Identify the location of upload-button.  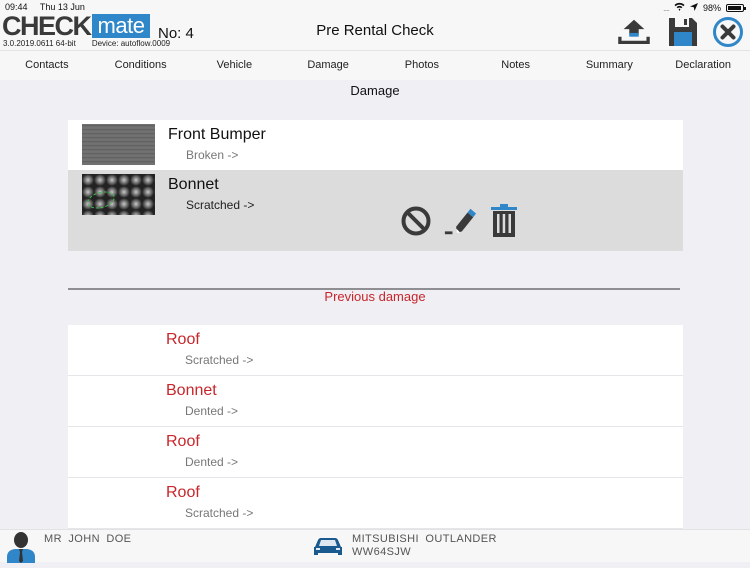
(634, 32).